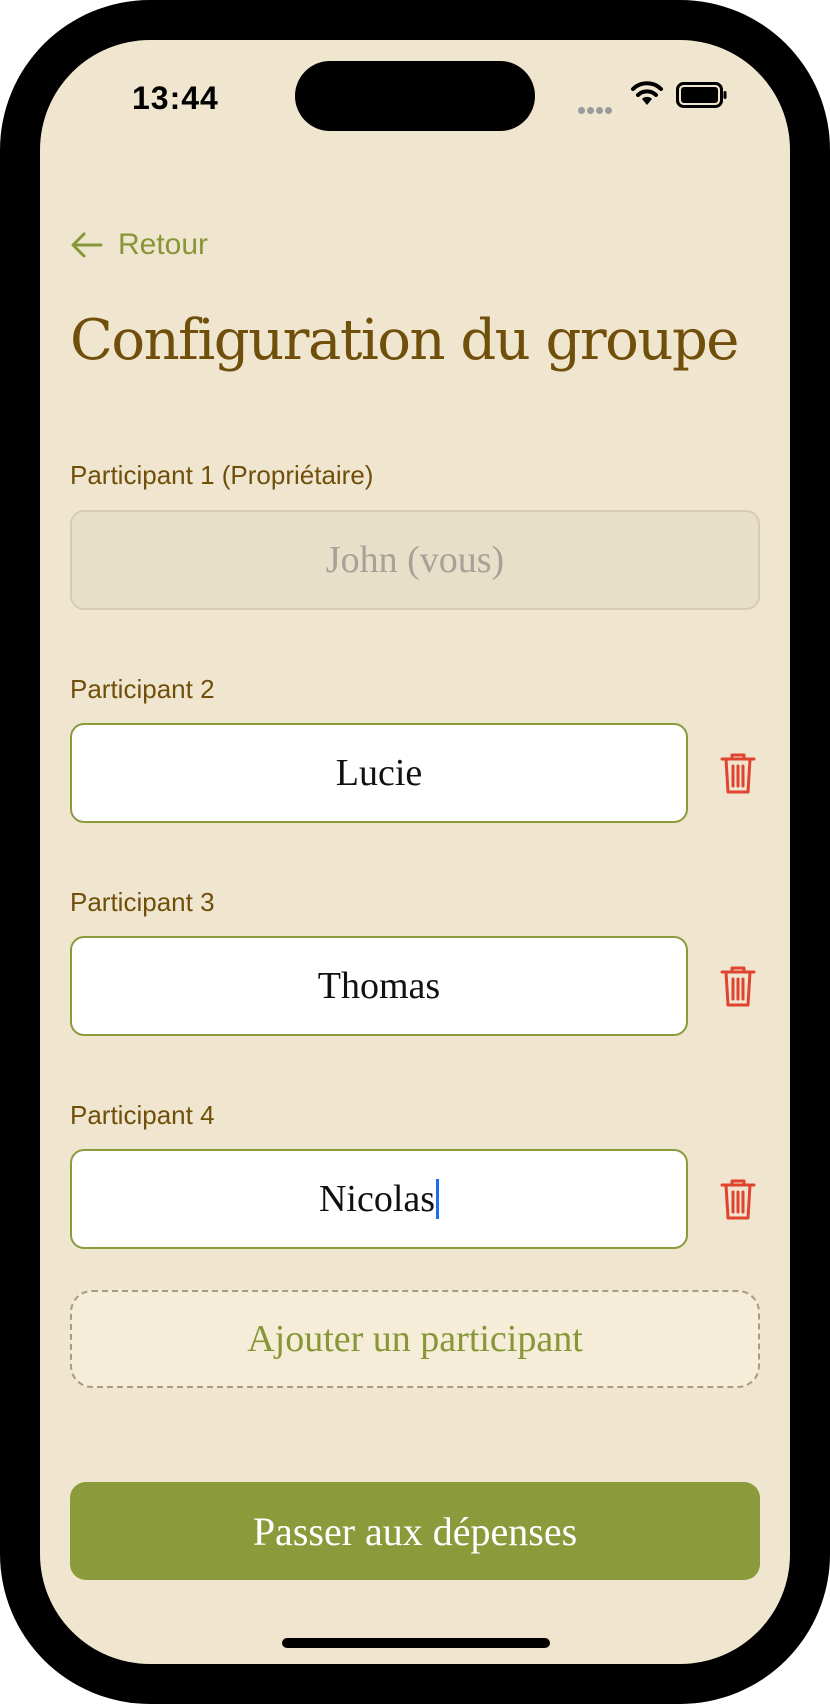  I want to click on participant-1-label: Participant 1 (Propriétaire), so click(222, 475).